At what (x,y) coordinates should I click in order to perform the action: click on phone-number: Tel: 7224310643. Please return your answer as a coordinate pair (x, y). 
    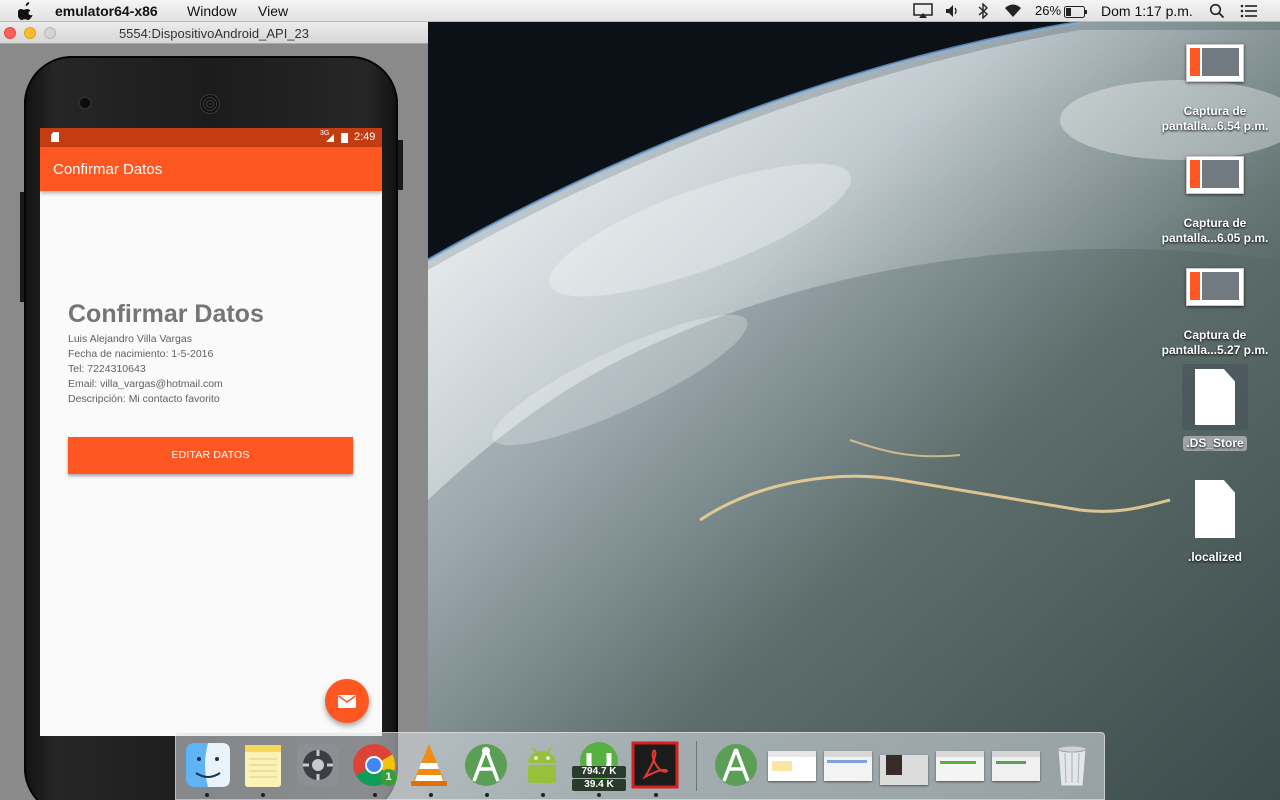
    Looking at the image, I should click on (107, 369).